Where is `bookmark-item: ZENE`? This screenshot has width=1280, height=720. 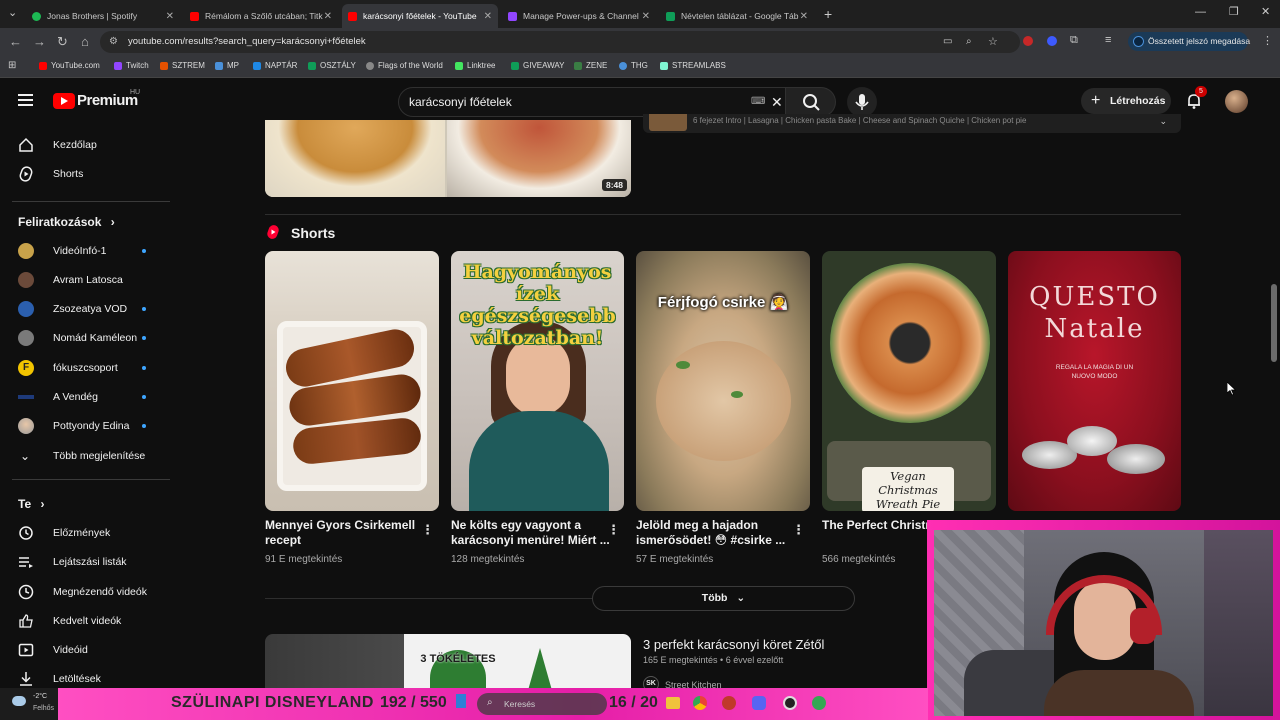
bookmark-item: ZENE is located at coordinates (590, 65).